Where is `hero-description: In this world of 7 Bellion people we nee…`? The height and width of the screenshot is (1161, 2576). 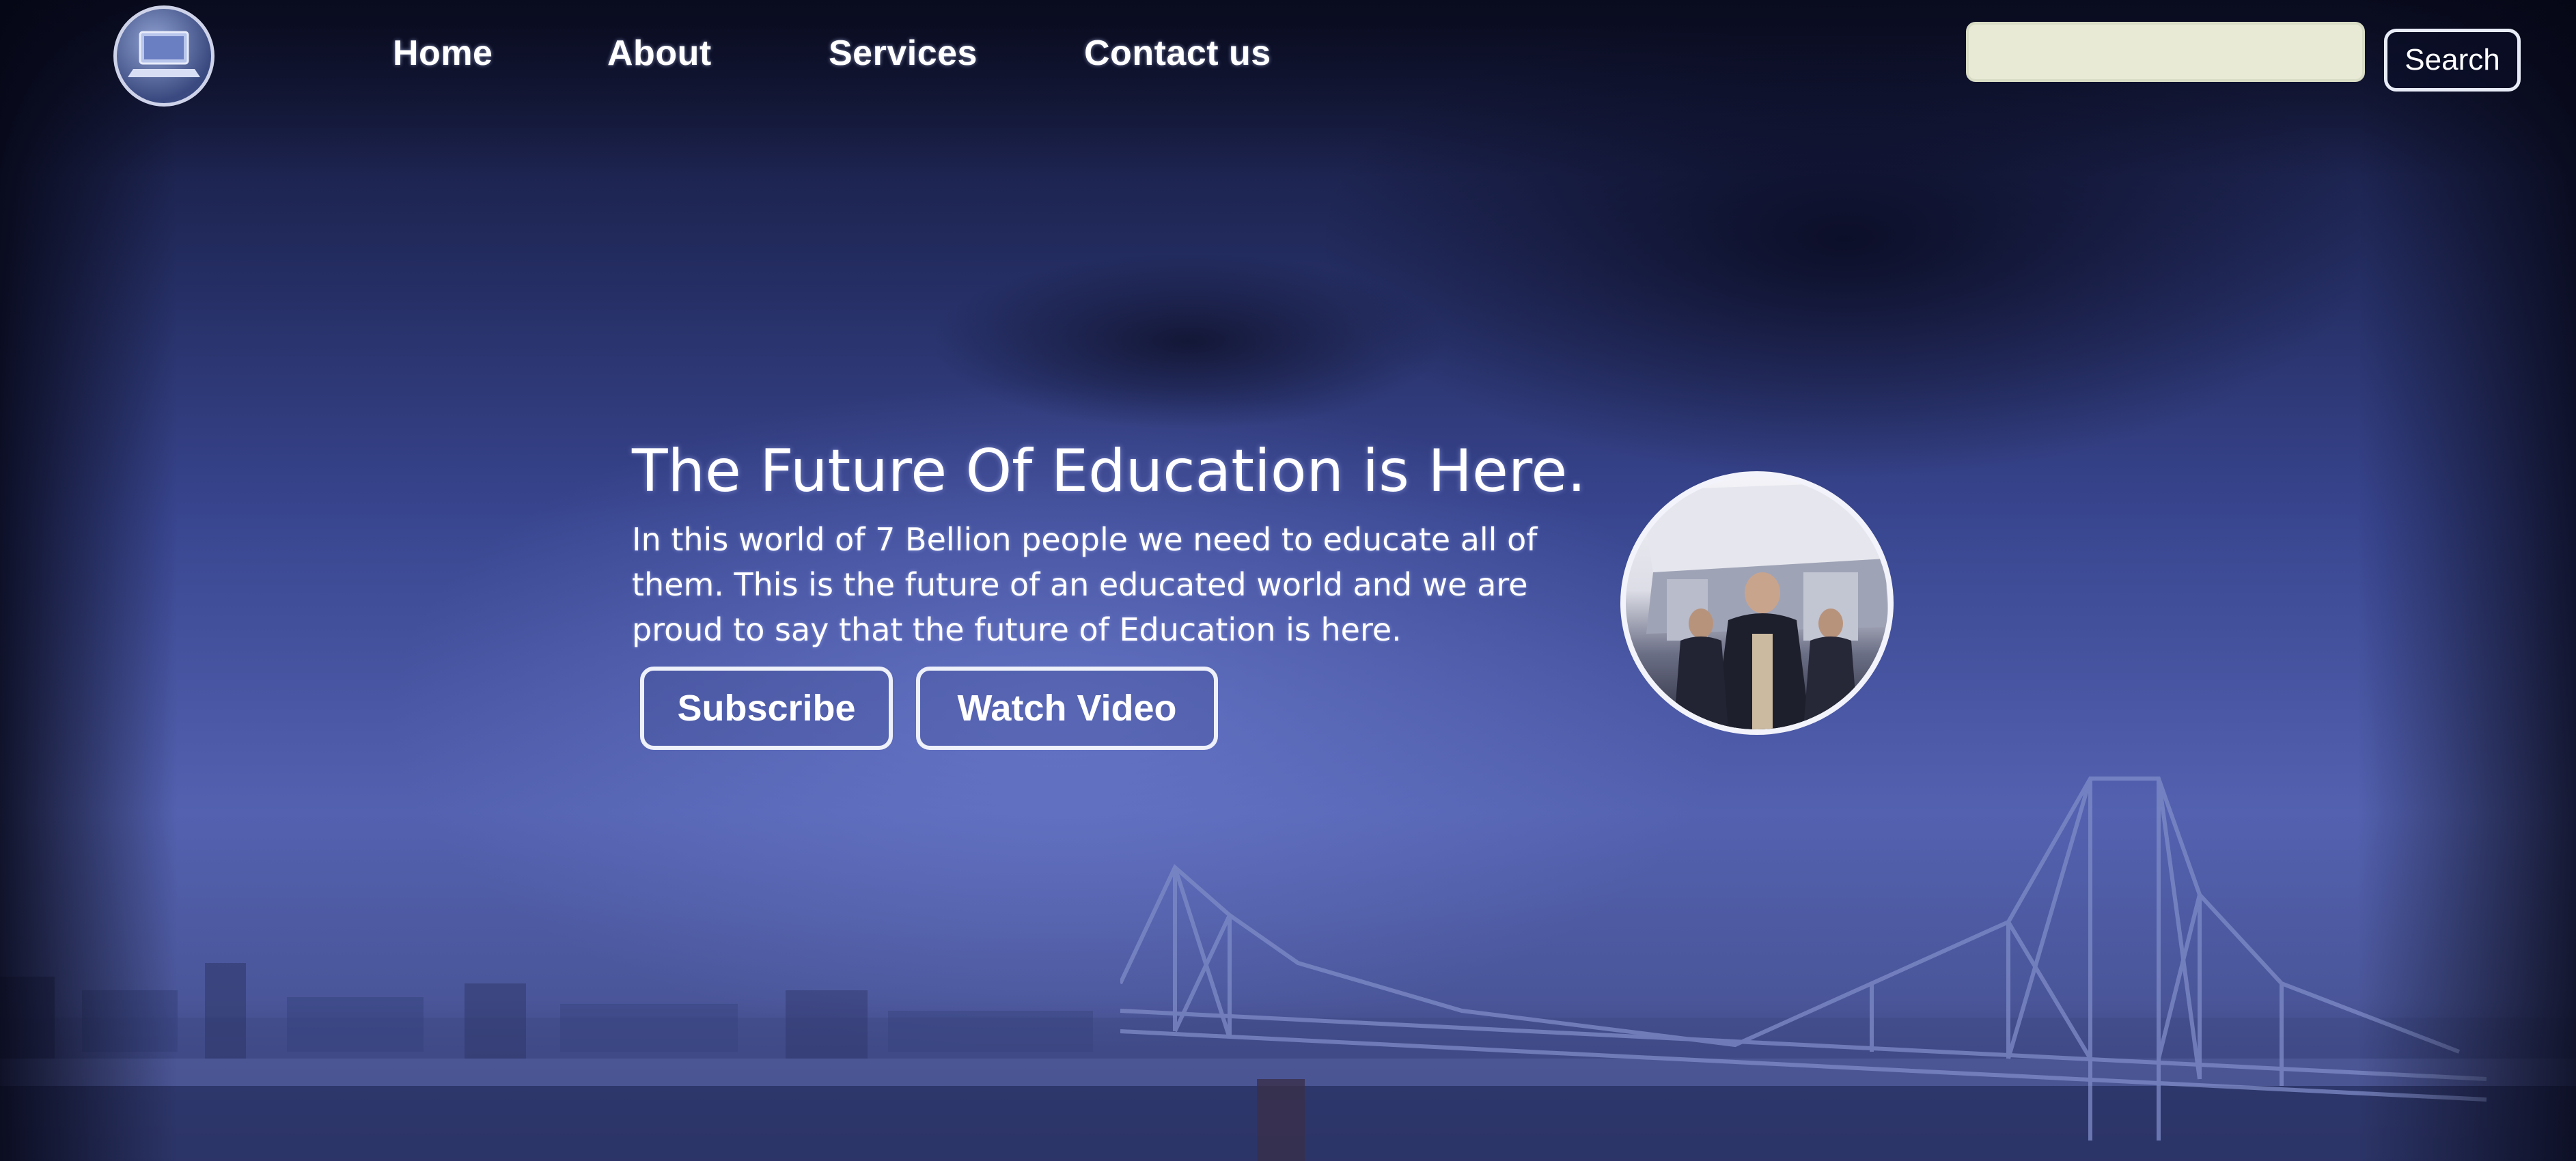 hero-description: In this world of 7 Bellion people we nee… is located at coordinates (1085, 584).